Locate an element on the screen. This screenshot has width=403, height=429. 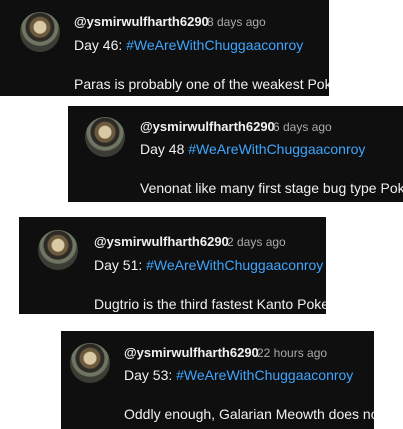
comment-body-text: Dugtrio is the third fastest Kanto Poke is located at coordinates (210, 304).